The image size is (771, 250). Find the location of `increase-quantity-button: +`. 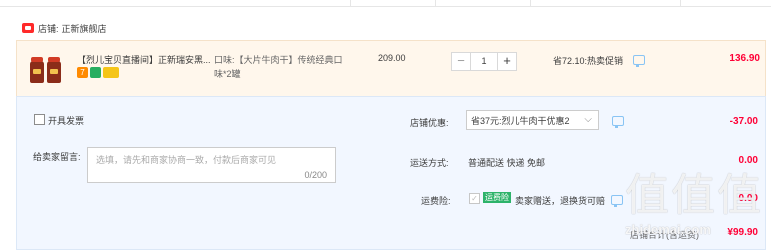

increase-quantity-button: + is located at coordinates (507, 61).